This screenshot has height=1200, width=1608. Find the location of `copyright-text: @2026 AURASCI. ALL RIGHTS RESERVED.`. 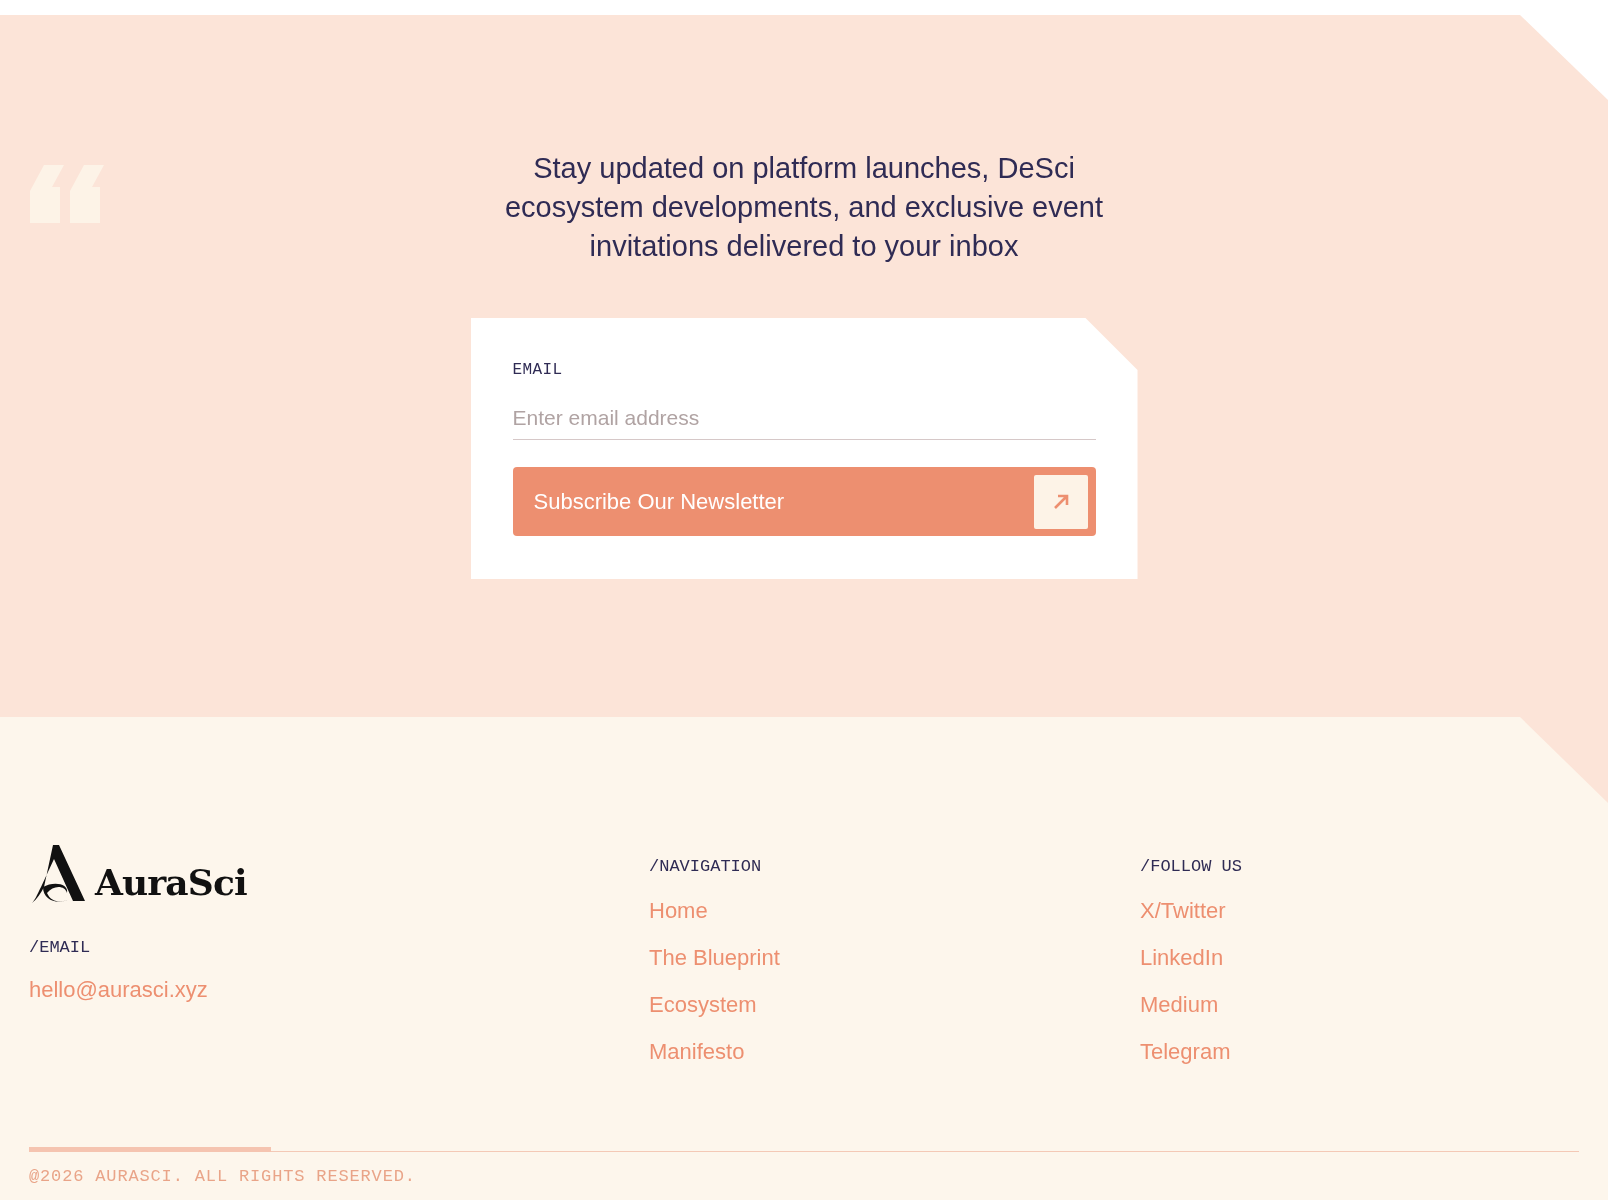

copyright-text: @2026 AURASCI. ALL RIGHTS RESERVED. is located at coordinates (223, 1177).